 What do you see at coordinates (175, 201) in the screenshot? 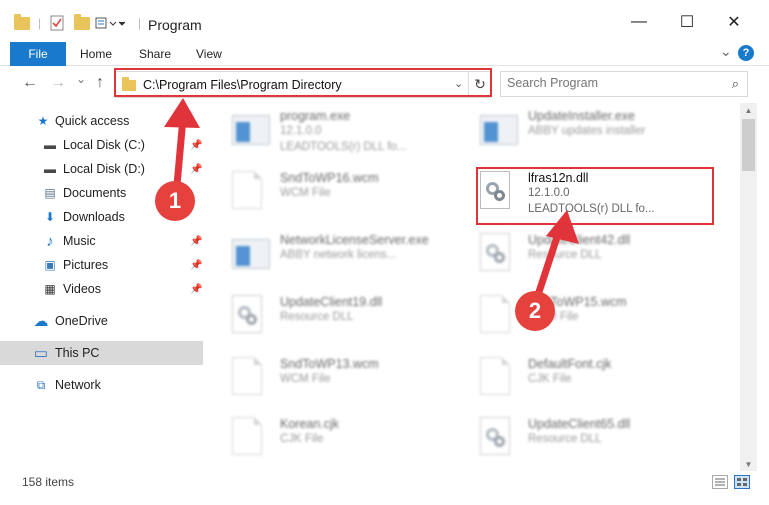
I see `step-badge-1: 1` at bounding box center [175, 201].